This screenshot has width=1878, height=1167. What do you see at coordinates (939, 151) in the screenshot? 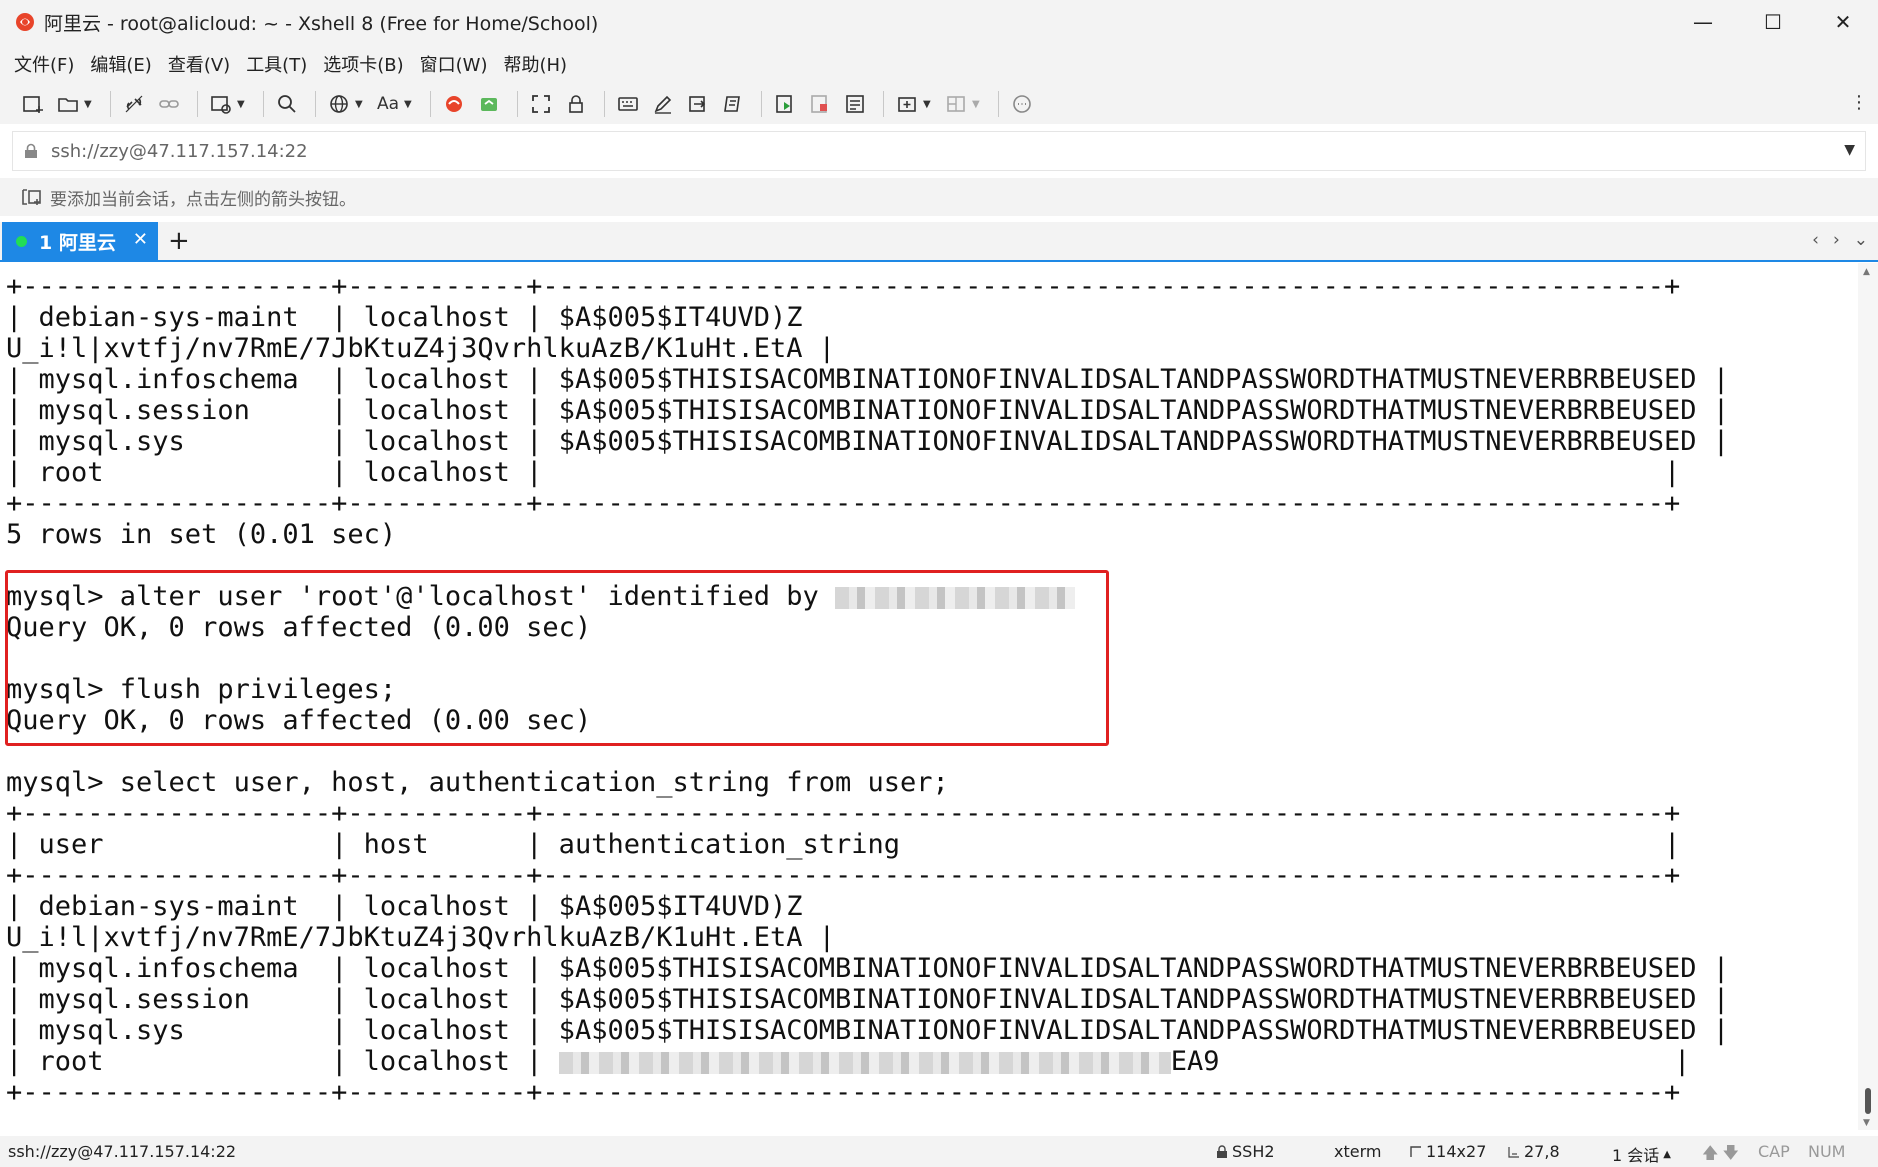
I see `address-bar: ssh://zzy@47.117.157.14:22 ▼` at bounding box center [939, 151].